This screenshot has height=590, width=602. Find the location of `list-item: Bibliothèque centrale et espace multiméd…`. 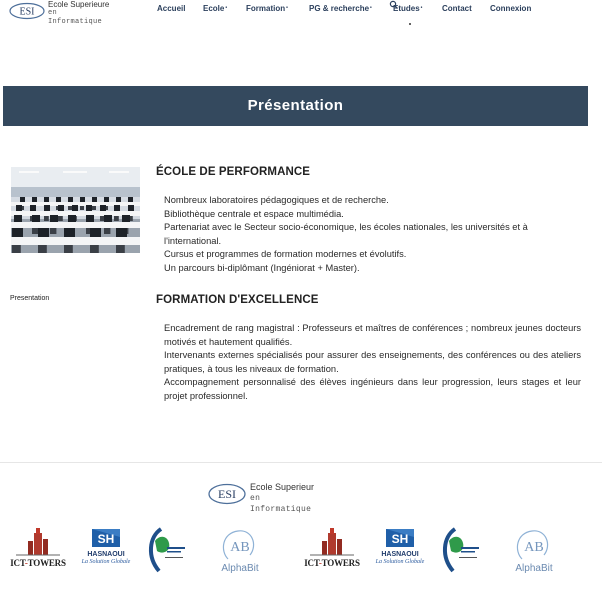

list-item: Bibliothèque centrale et espace multiméd… is located at coordinates (254, 213).